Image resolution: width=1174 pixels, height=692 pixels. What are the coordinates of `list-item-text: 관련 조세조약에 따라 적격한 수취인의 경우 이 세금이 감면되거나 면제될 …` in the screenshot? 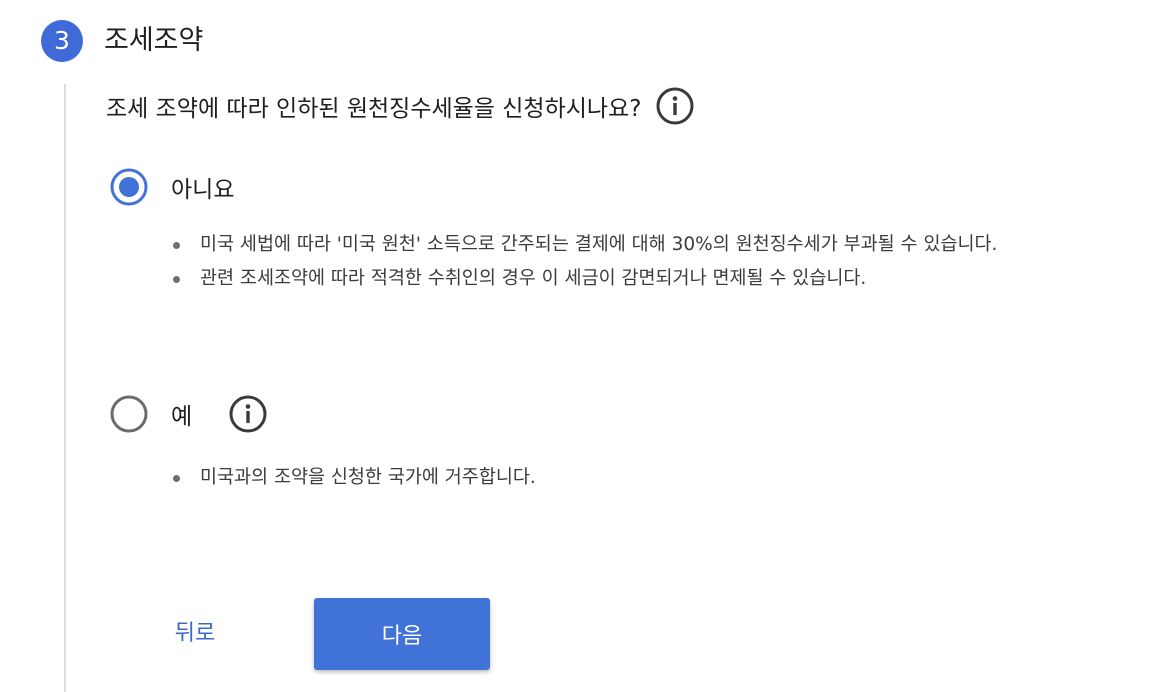 It's located at (533, 278).